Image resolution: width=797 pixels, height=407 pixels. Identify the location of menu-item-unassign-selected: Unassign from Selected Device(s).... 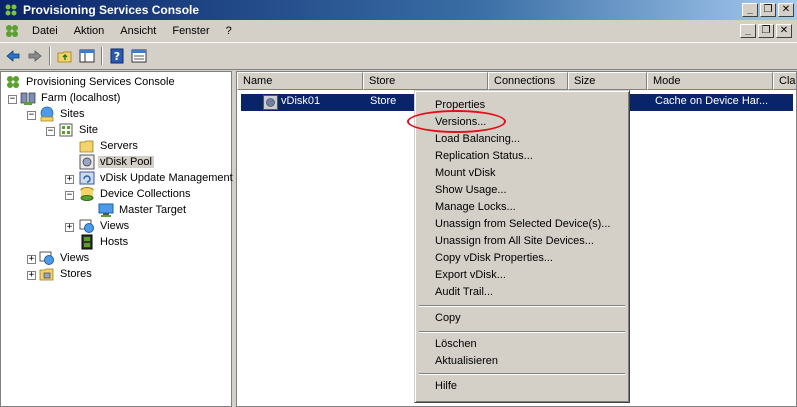
(522, 224).